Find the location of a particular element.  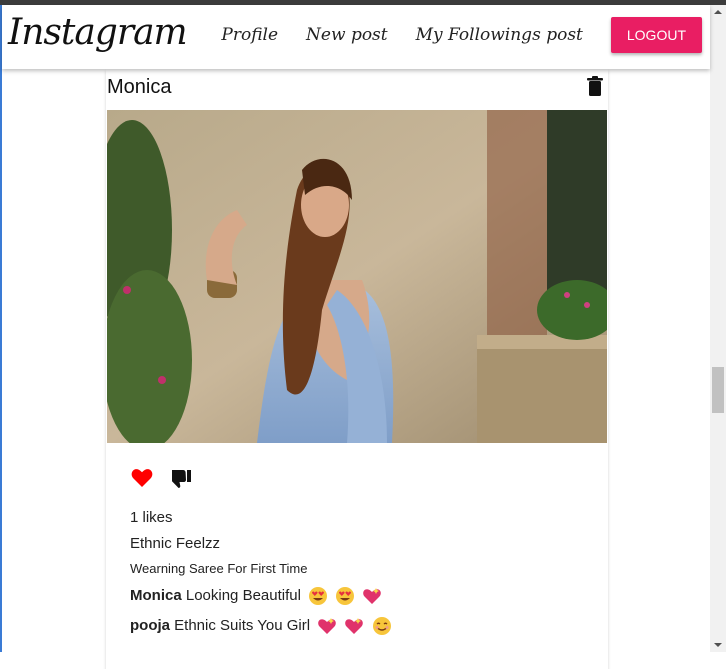

comment-text: Looking Beautiful is located at coordinates (243, 595).